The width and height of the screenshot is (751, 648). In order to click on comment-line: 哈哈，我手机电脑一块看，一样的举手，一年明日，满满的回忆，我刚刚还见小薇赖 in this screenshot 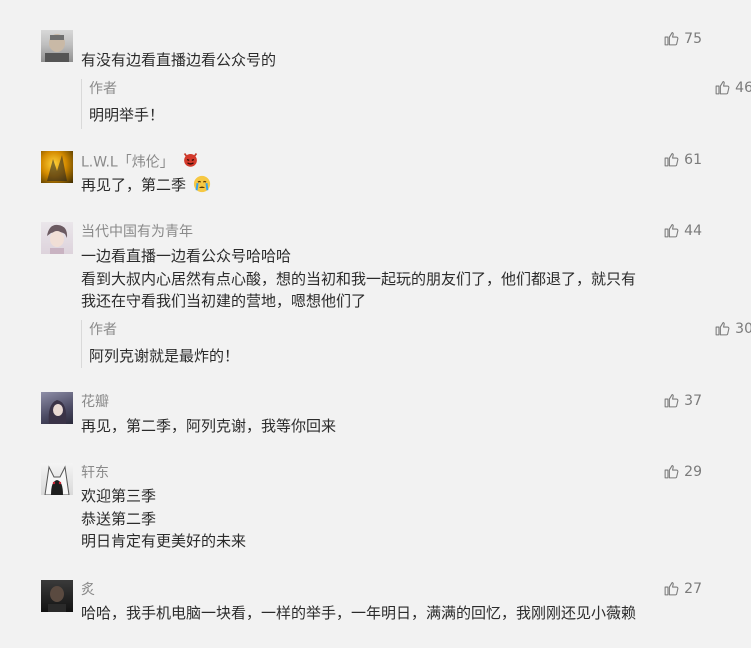, I will do `click(359, 613)`.